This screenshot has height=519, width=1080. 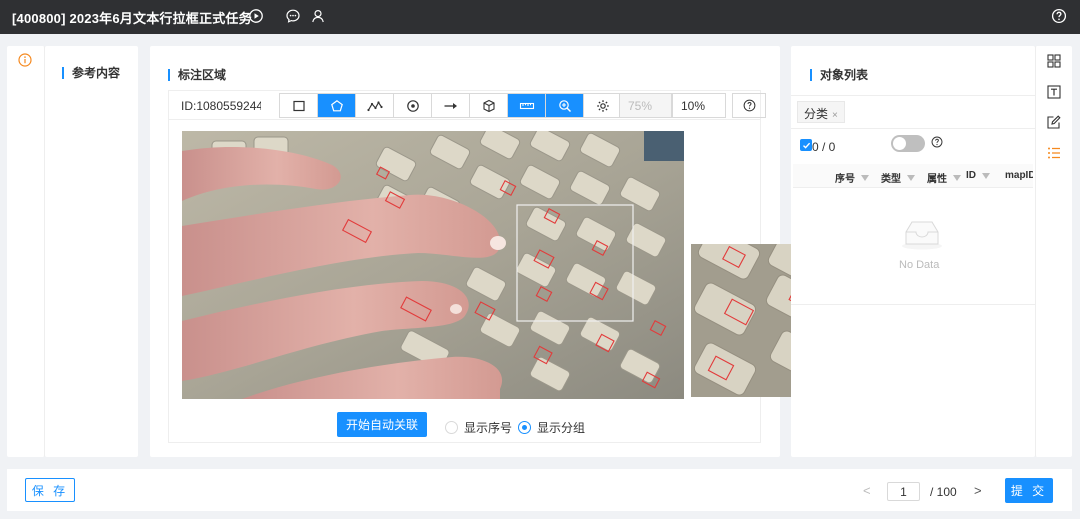 What do you see at coordinates (132, 18) in the screenshot?
I see `task-title: [400800] 2023年6月文本行拉框正式任务` at bounding box center [132, 18].